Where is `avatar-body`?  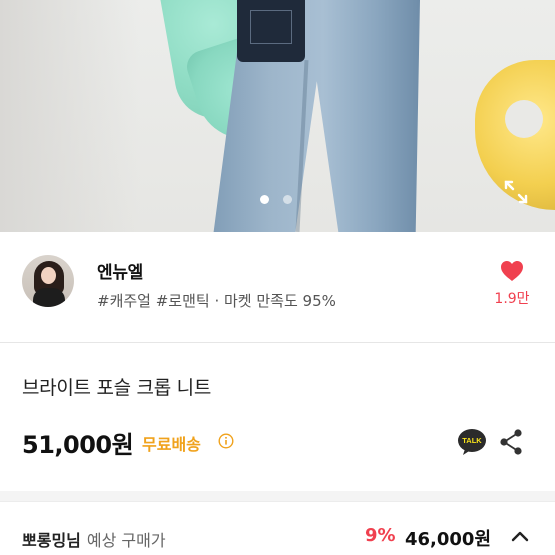 avatar-body is located at coordinates (49, 297).